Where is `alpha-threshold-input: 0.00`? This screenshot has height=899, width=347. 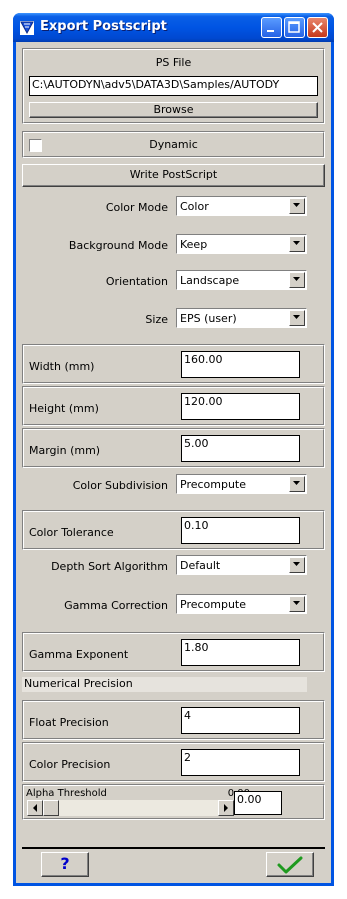
alpha-threshold-input: 0.00 is located at coordinates (258, 803).